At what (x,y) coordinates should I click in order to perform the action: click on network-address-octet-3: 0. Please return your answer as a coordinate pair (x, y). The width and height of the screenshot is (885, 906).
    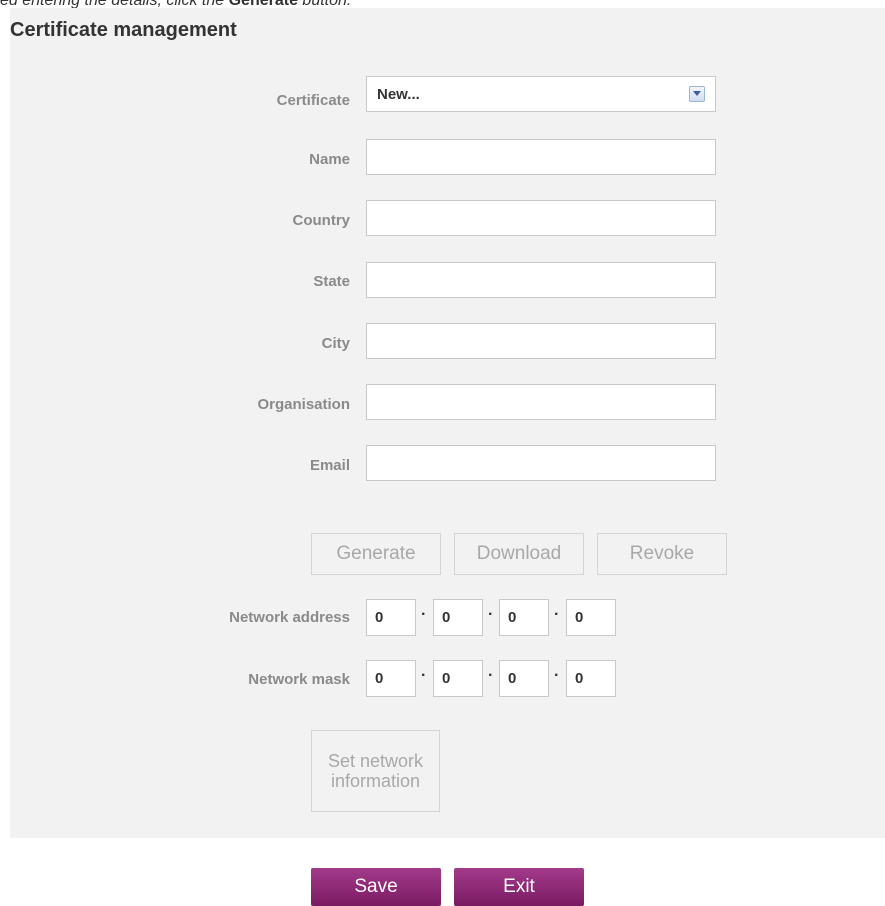
    Looking at the image, I should click on (524, 617).